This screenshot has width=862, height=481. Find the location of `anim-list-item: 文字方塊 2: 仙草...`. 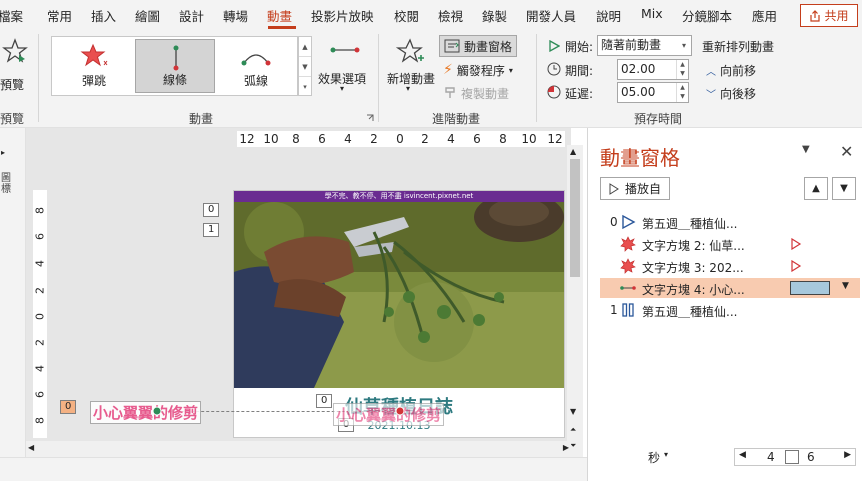

anim-list-item: 文字方塊 2: 仙草... is located at coordinates (730, 244).